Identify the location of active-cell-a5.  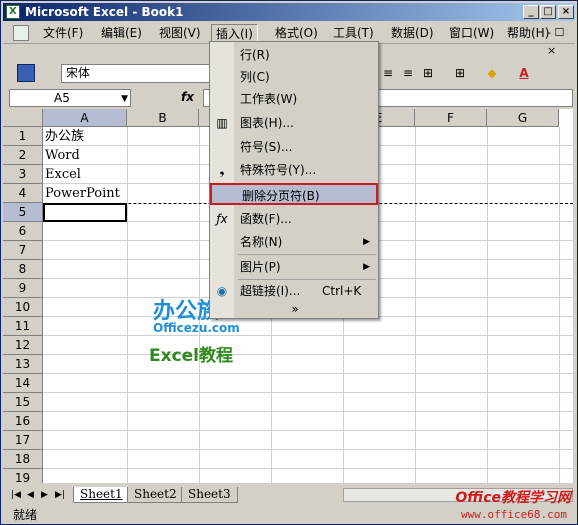
(85, 212).